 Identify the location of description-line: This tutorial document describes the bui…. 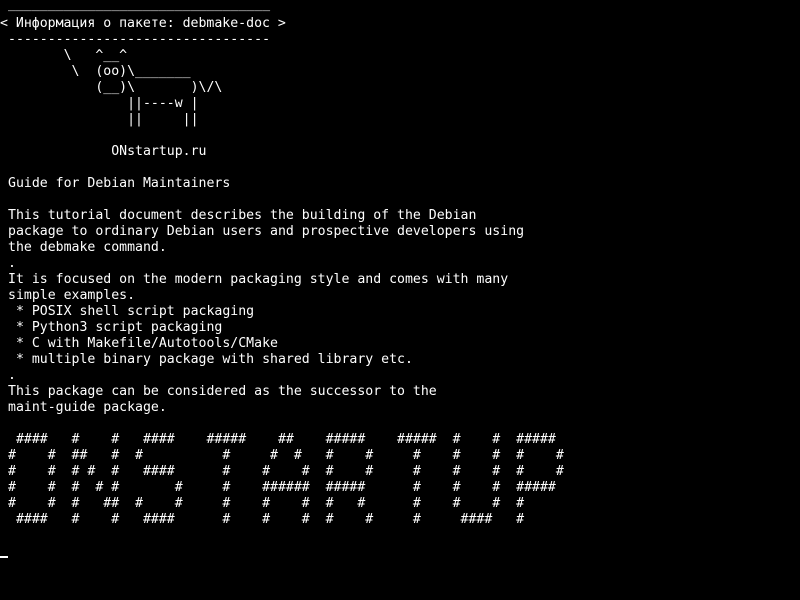
(242, 215).